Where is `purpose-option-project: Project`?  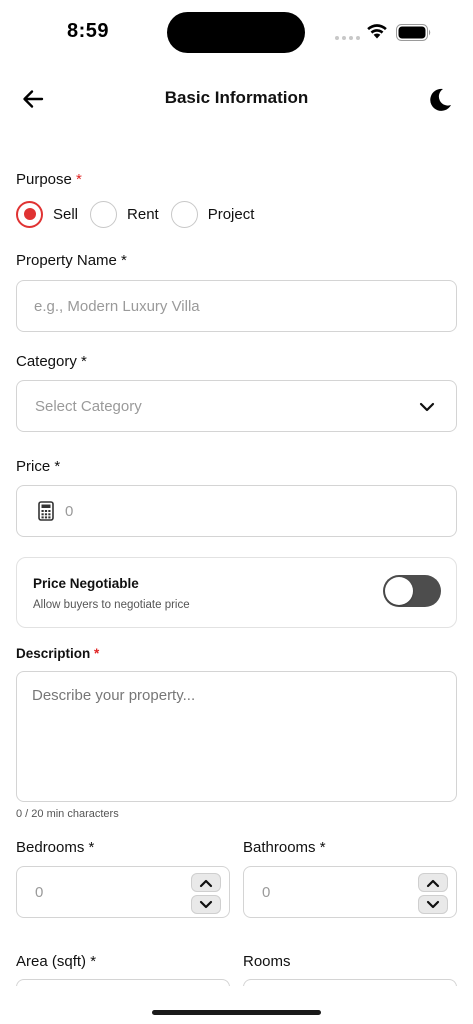 purpose-option-project: Project is located at coordinates (212, 214).